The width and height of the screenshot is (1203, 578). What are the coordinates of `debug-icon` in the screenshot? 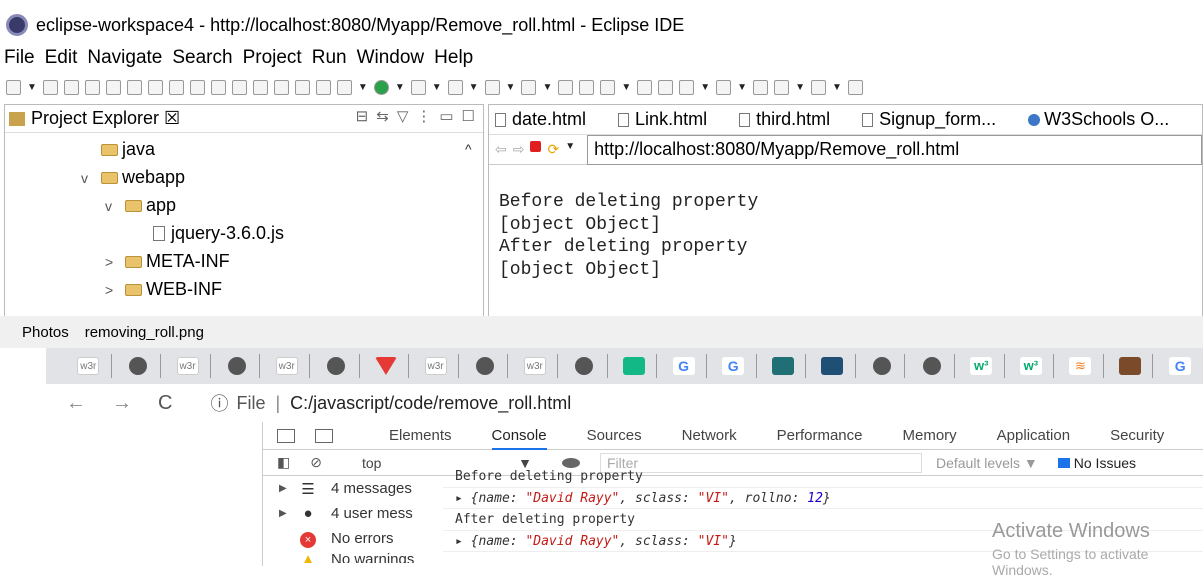 It's located at (344, 87).